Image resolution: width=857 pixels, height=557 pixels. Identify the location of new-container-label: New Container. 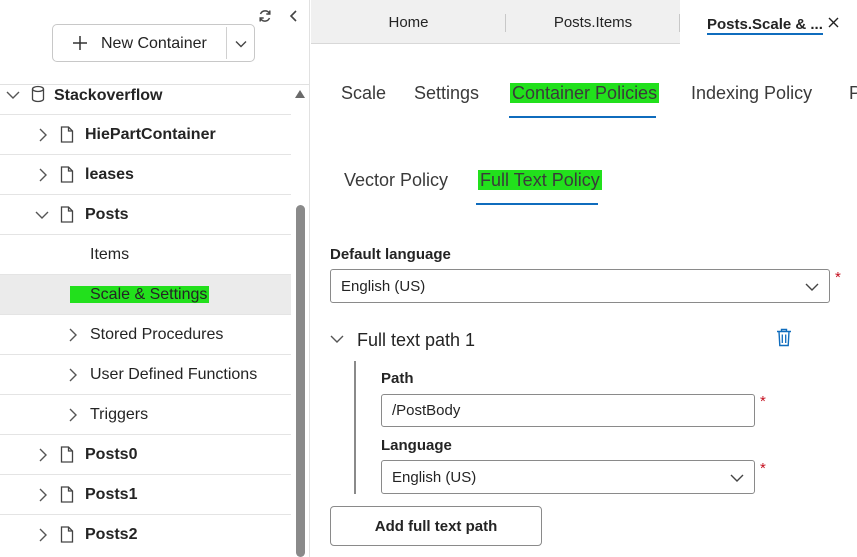
(154, 43).